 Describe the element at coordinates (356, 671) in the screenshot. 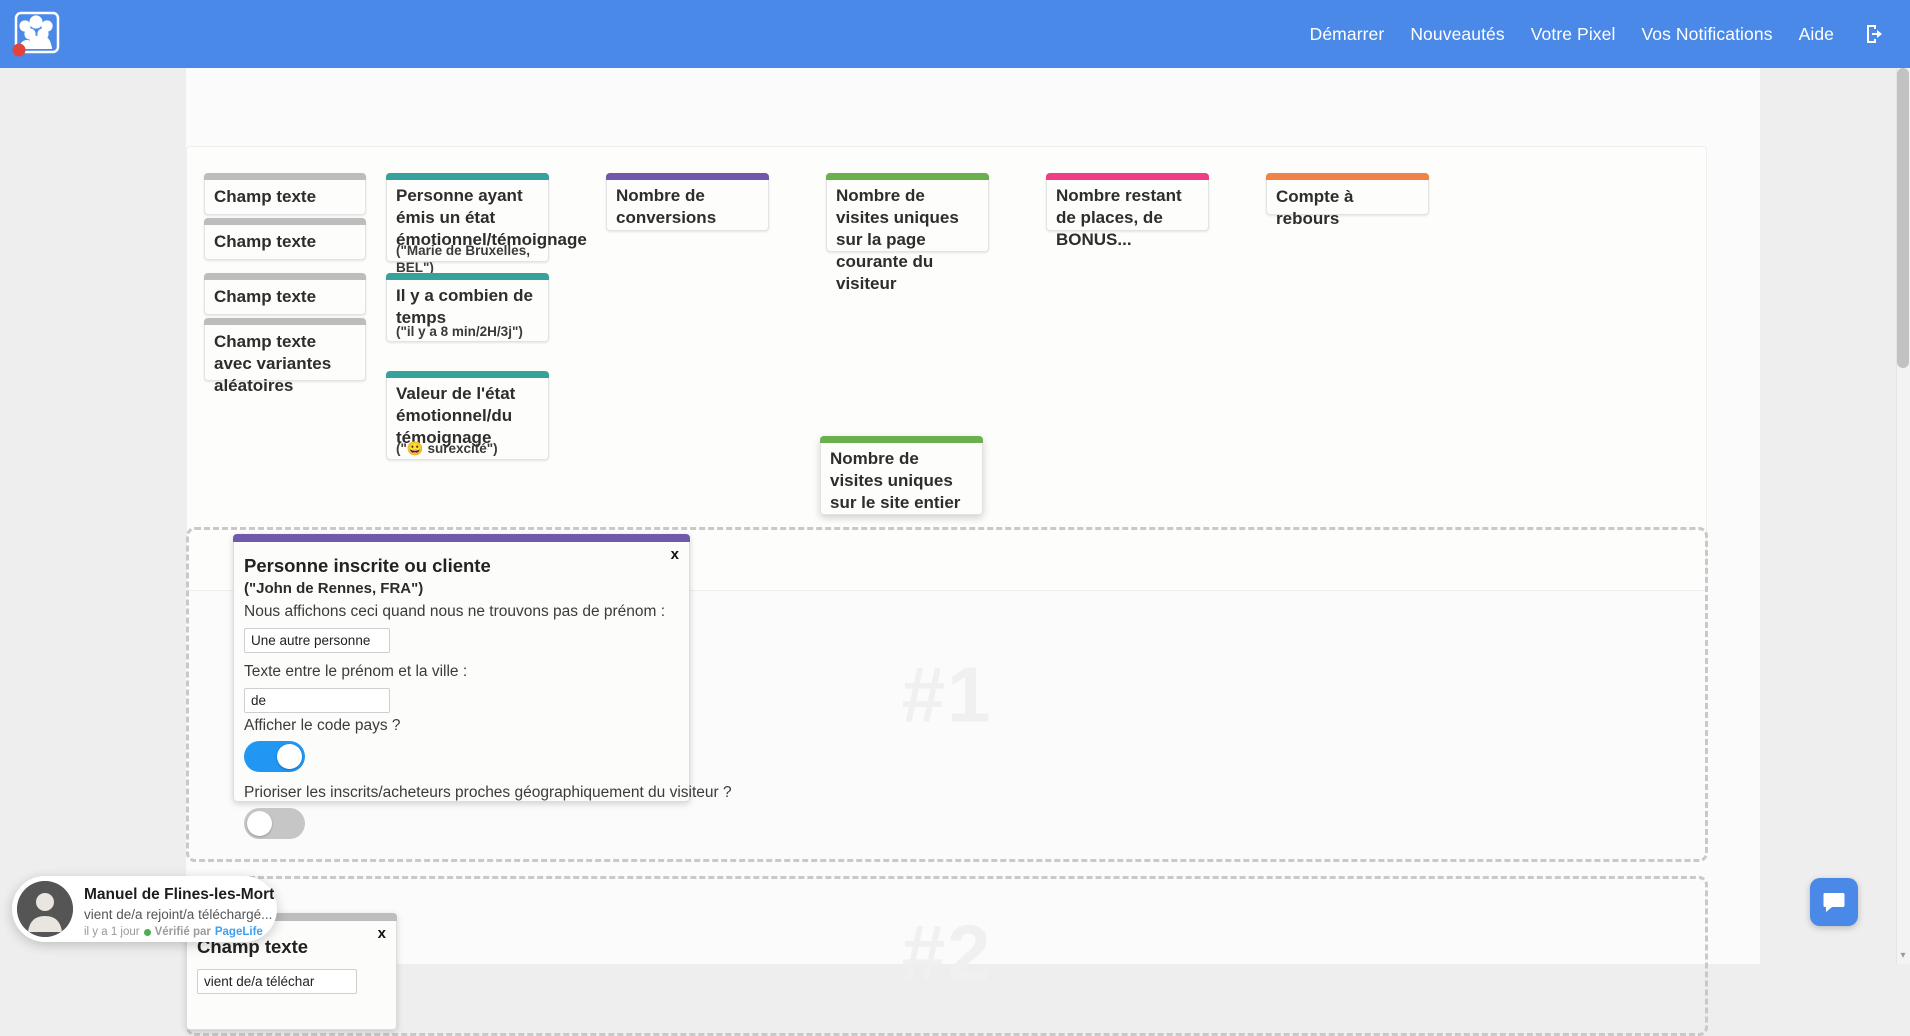

I see `label-between-text: Texte entre le prénom et la ville :` at that location.